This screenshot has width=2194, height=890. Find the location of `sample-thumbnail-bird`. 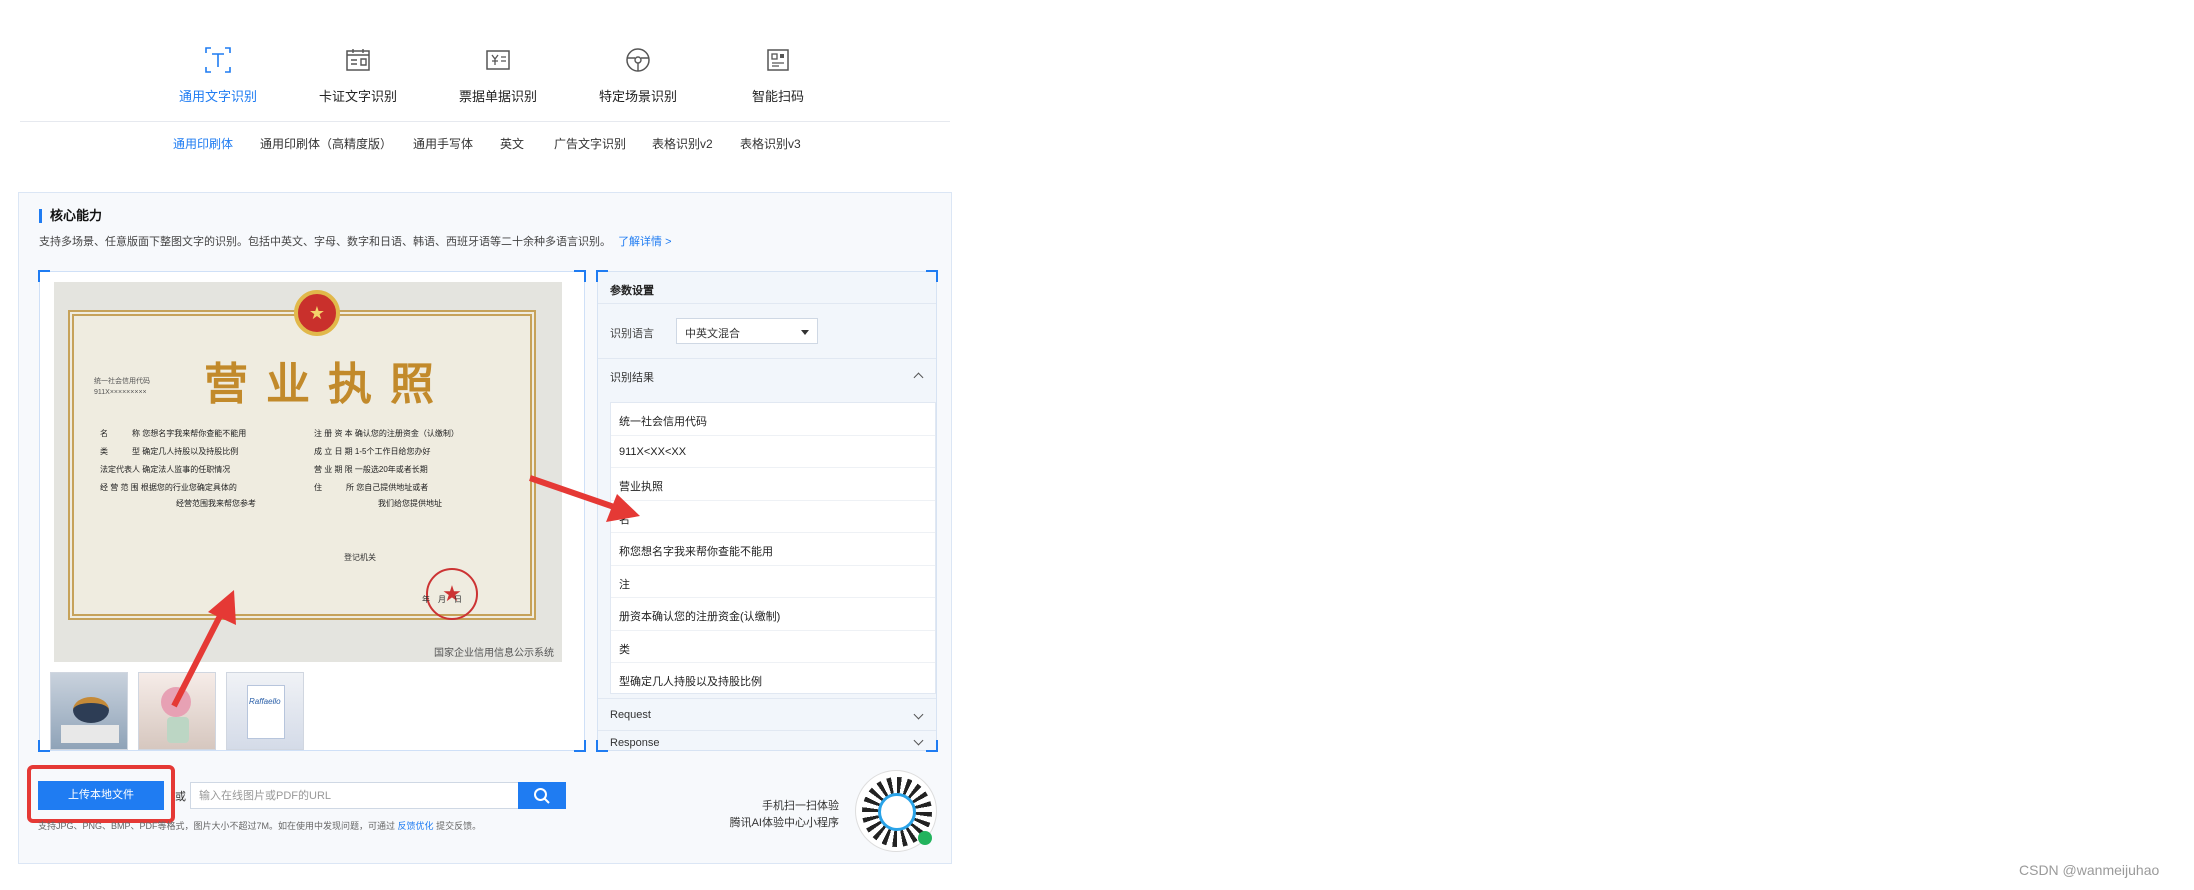

sample-thumbnail-bird is located at coordinates (89, 711).